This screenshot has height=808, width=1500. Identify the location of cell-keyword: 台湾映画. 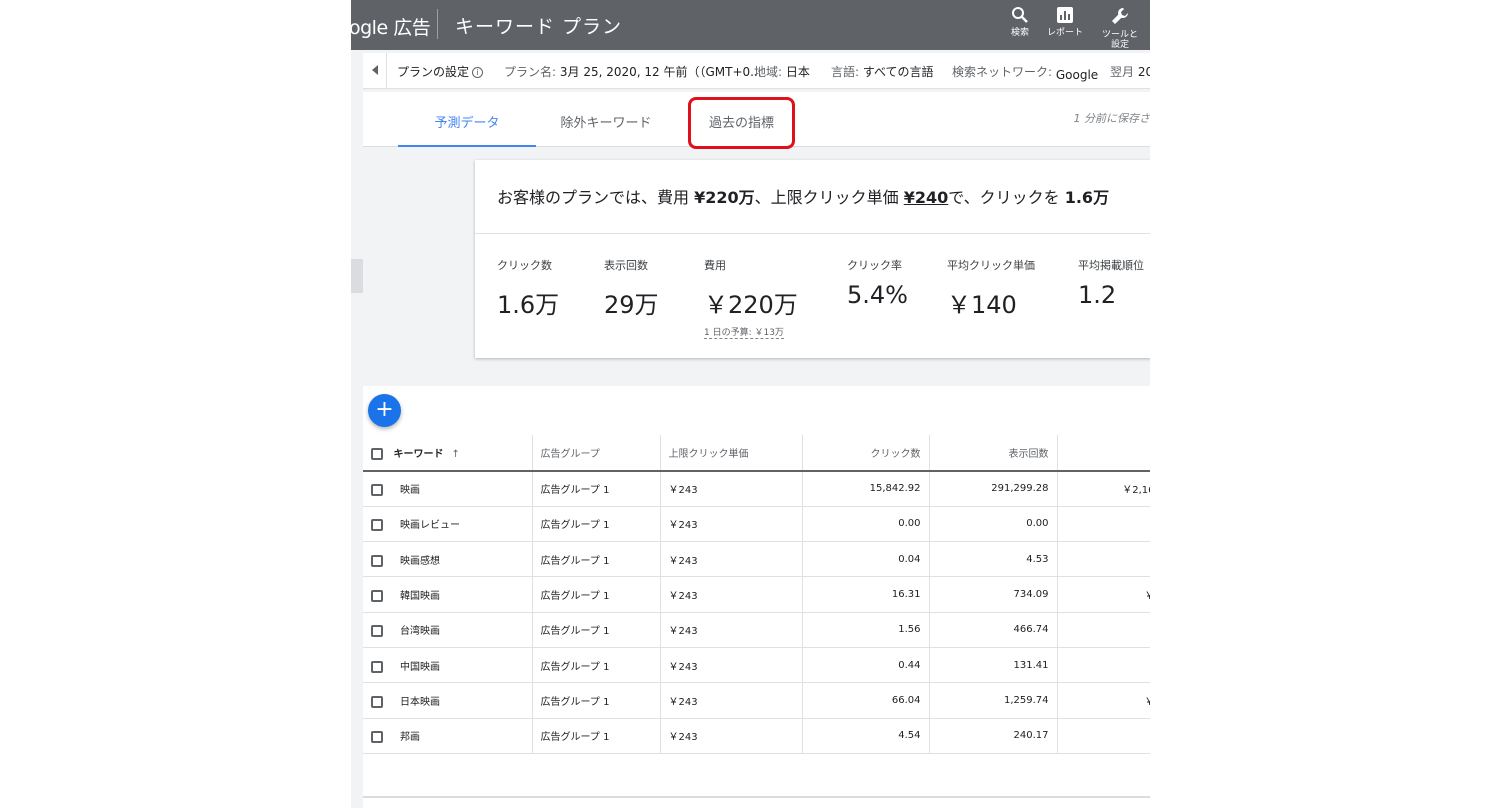
(448, 630).